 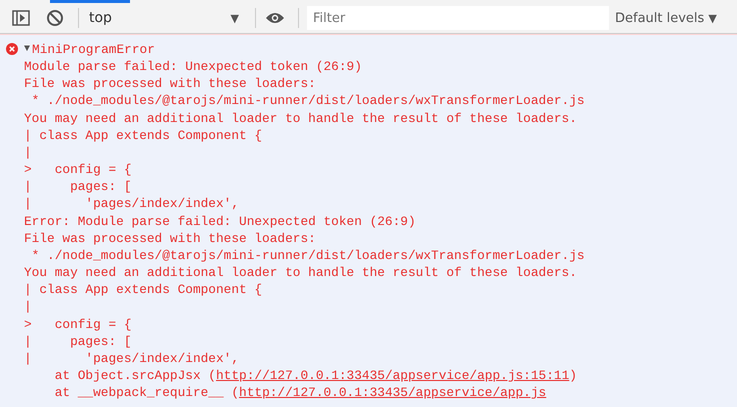 I want to click on context-dropdown: top ▼, so click(x=167, y=18).